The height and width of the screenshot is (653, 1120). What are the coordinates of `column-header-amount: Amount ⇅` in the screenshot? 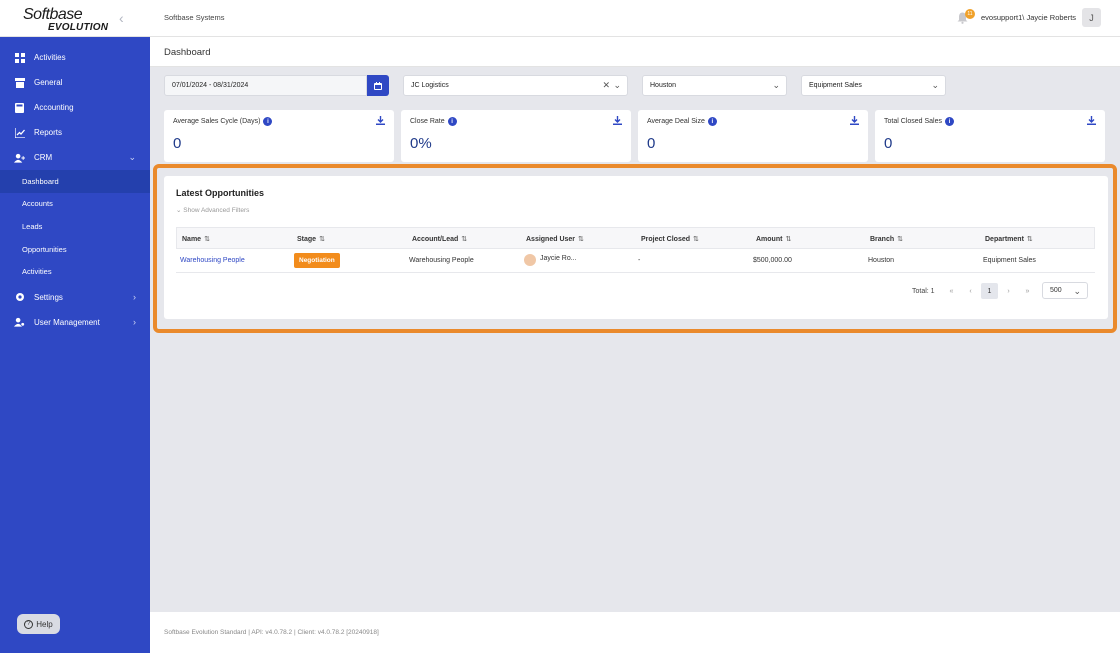 It's located at (773, 239).